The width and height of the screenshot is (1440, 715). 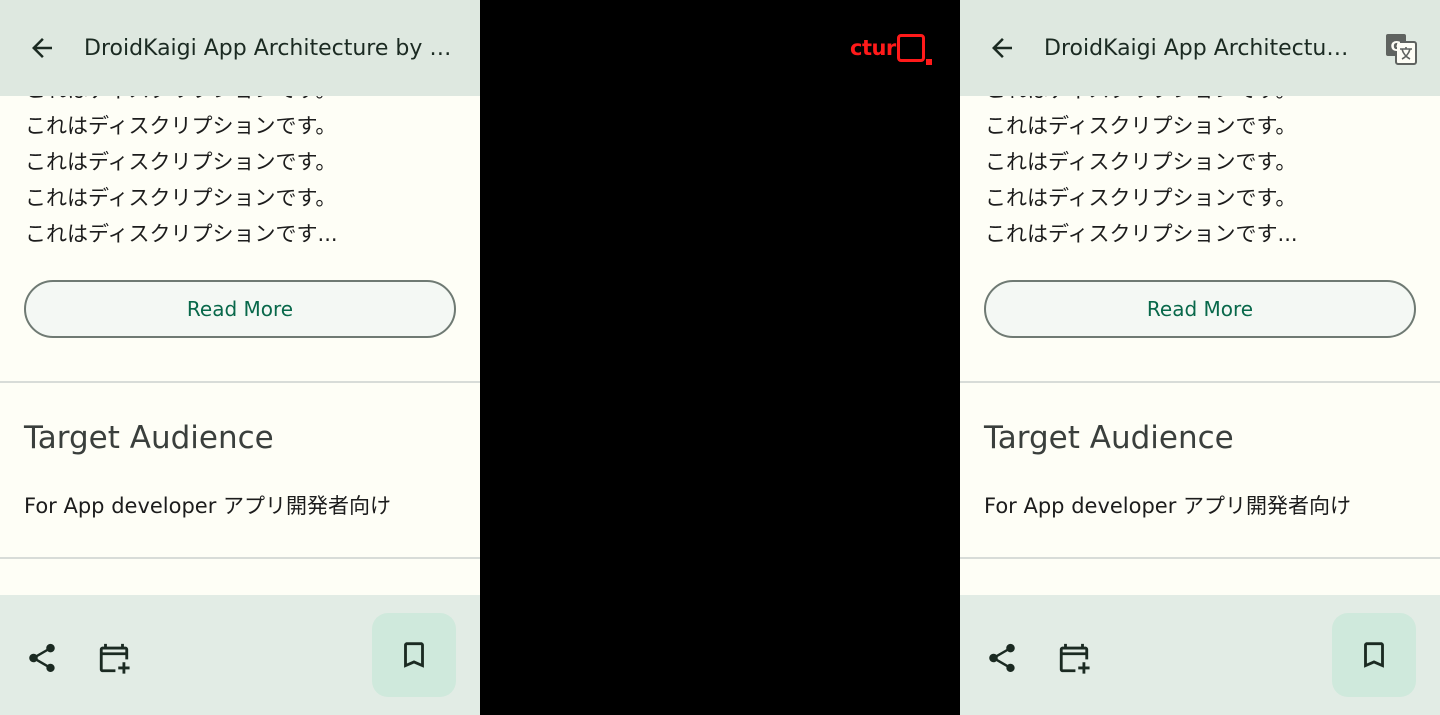 I want to click on svg-text: G, so click(x=1396, y=47).